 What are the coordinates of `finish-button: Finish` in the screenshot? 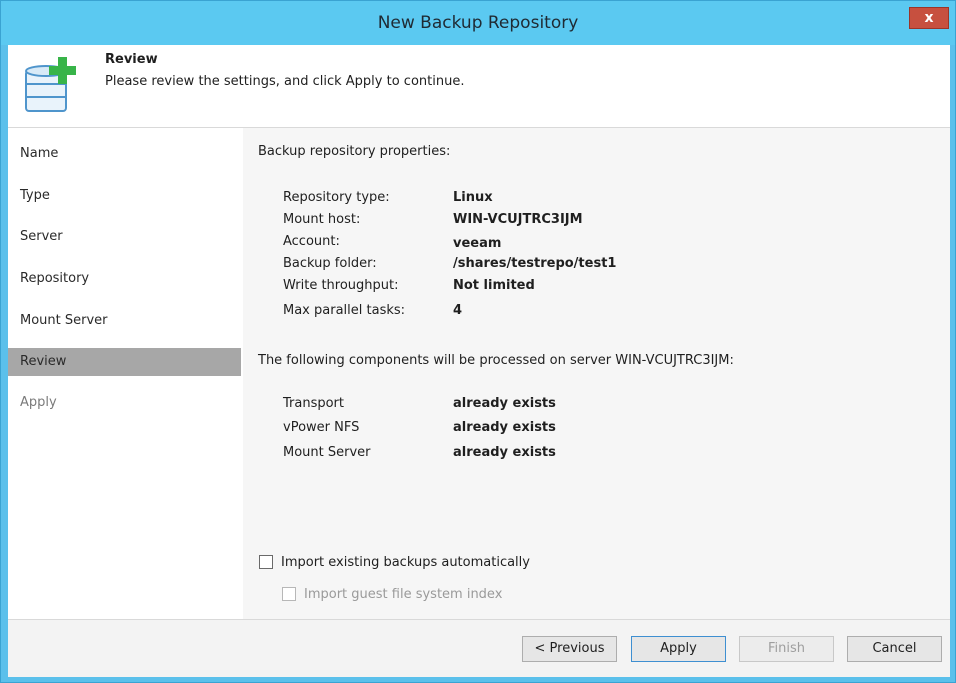 It's located at (786, 649).